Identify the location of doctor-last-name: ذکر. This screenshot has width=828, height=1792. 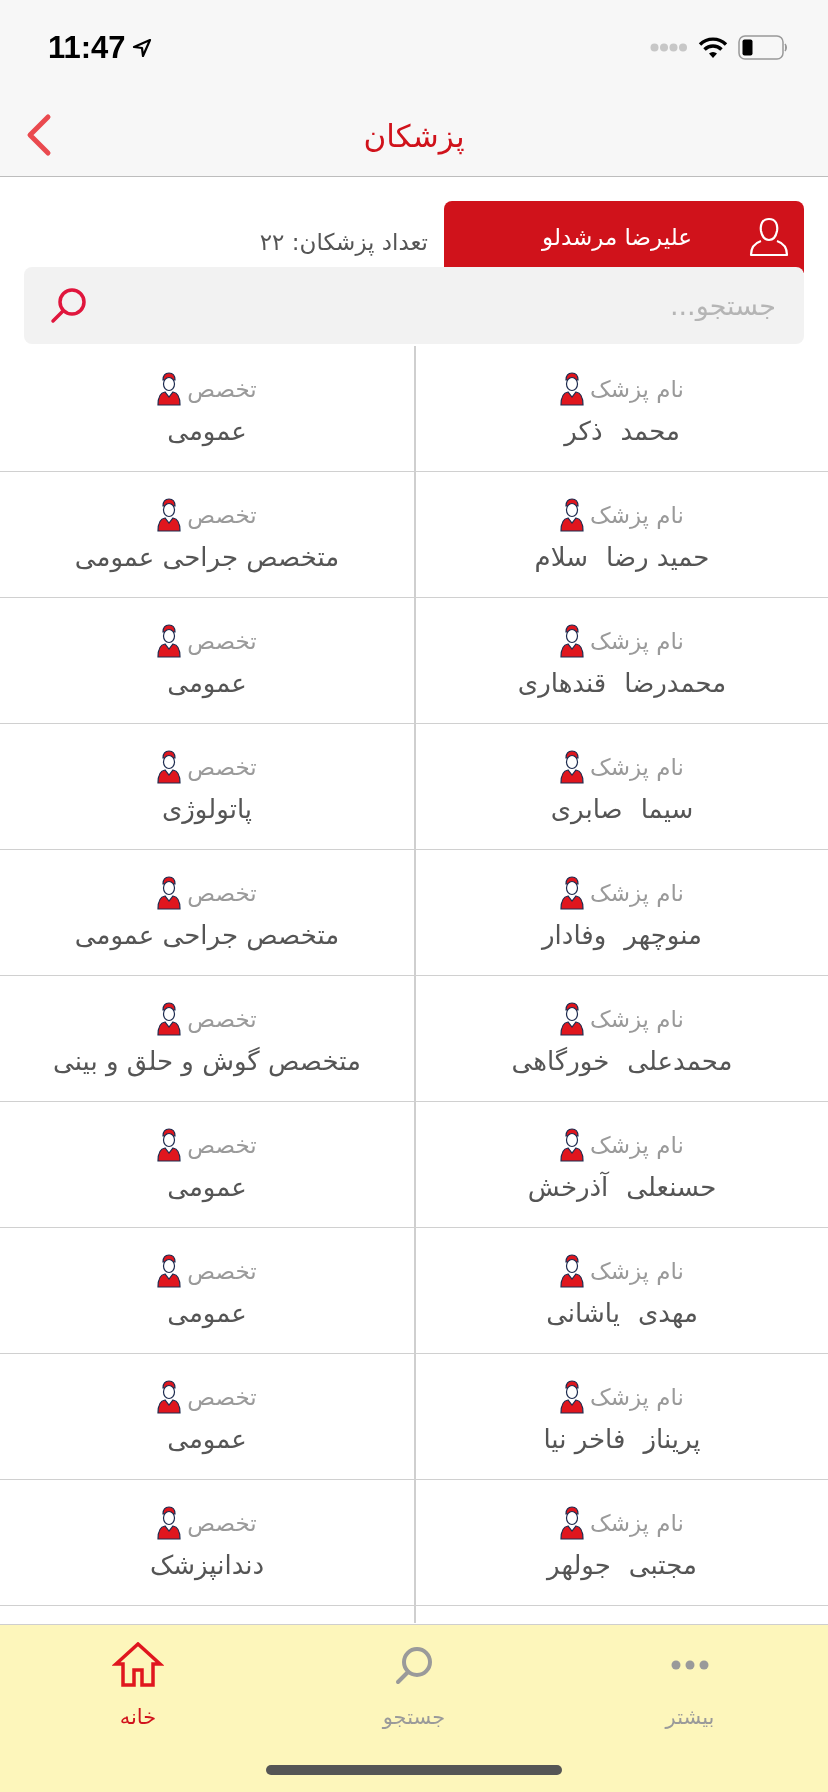
(583, 430).